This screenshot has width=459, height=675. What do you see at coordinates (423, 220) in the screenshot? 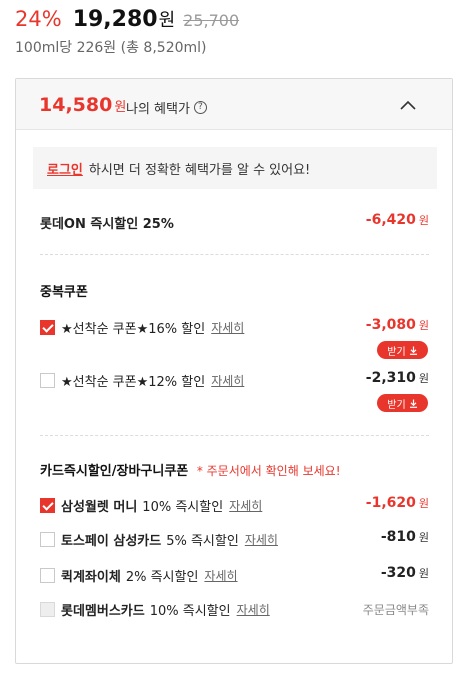
I see `instant-discount-currency: 원` at bounding box center [423, 220].